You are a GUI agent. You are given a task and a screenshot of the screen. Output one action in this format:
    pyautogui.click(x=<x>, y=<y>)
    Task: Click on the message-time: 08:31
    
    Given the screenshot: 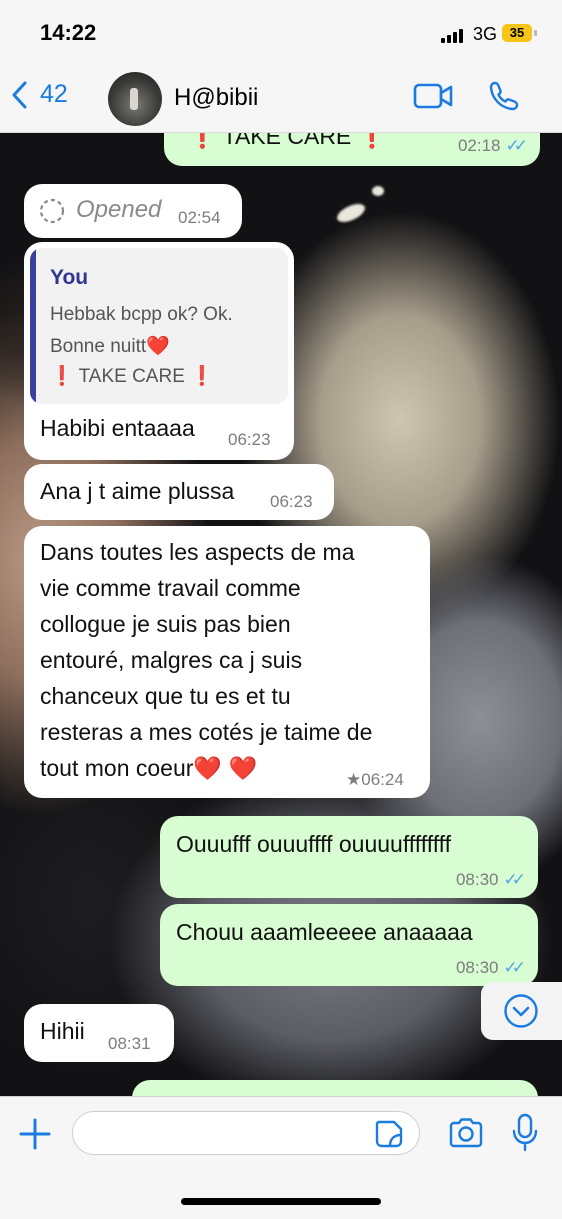 What is the action you would take?
    pyautogui.click(x=129, y=1043)
    